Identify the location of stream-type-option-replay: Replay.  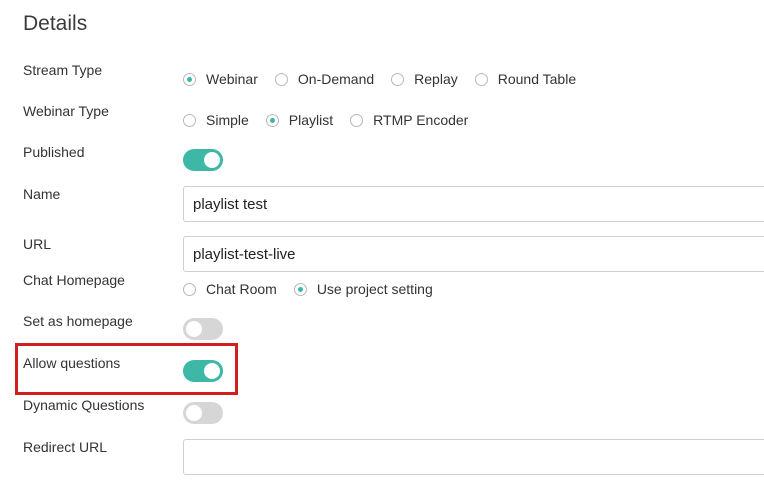
(424, 79).